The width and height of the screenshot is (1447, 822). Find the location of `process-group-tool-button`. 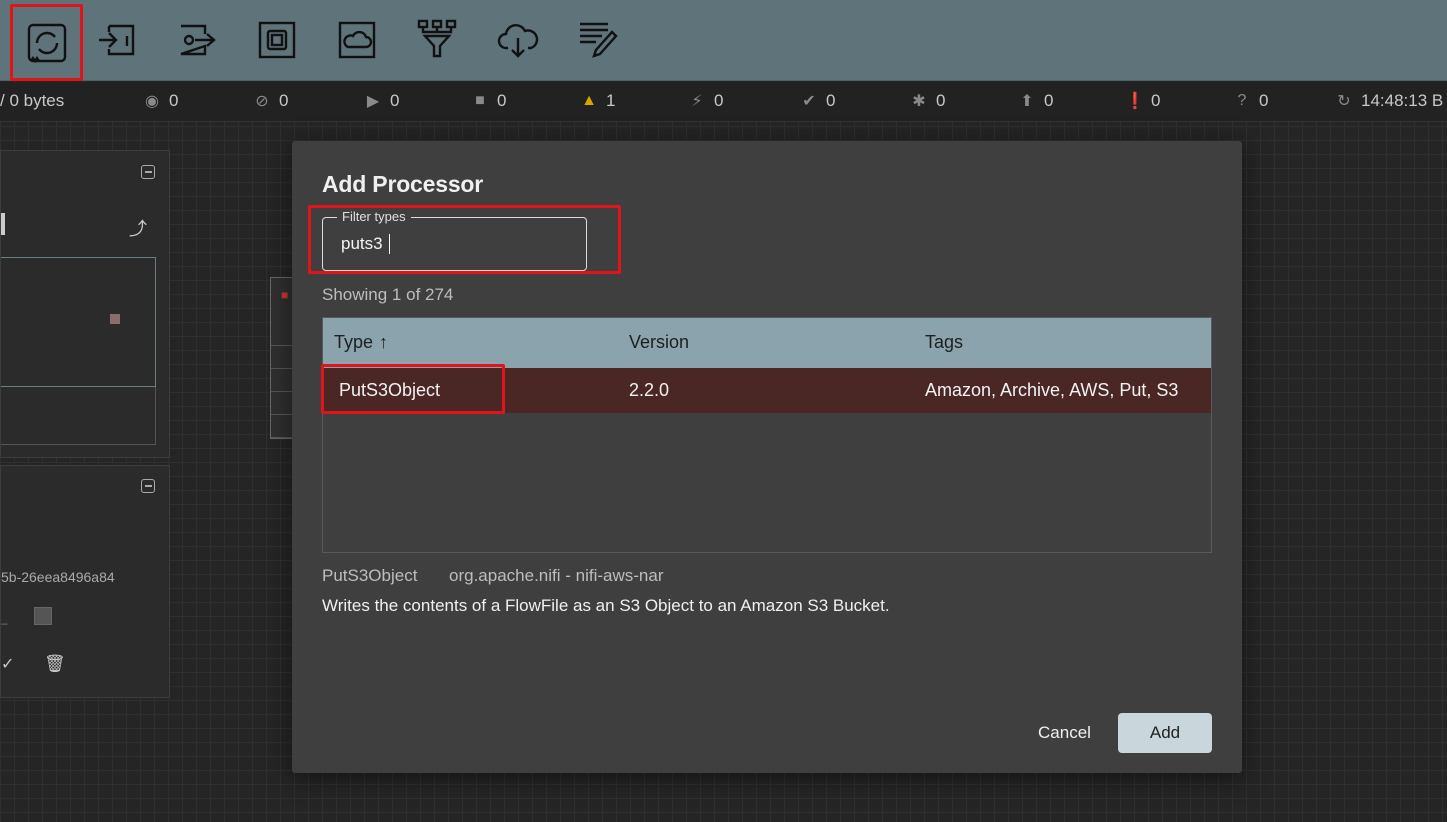

process-group-tool-button is located at coordinates (277, 40).